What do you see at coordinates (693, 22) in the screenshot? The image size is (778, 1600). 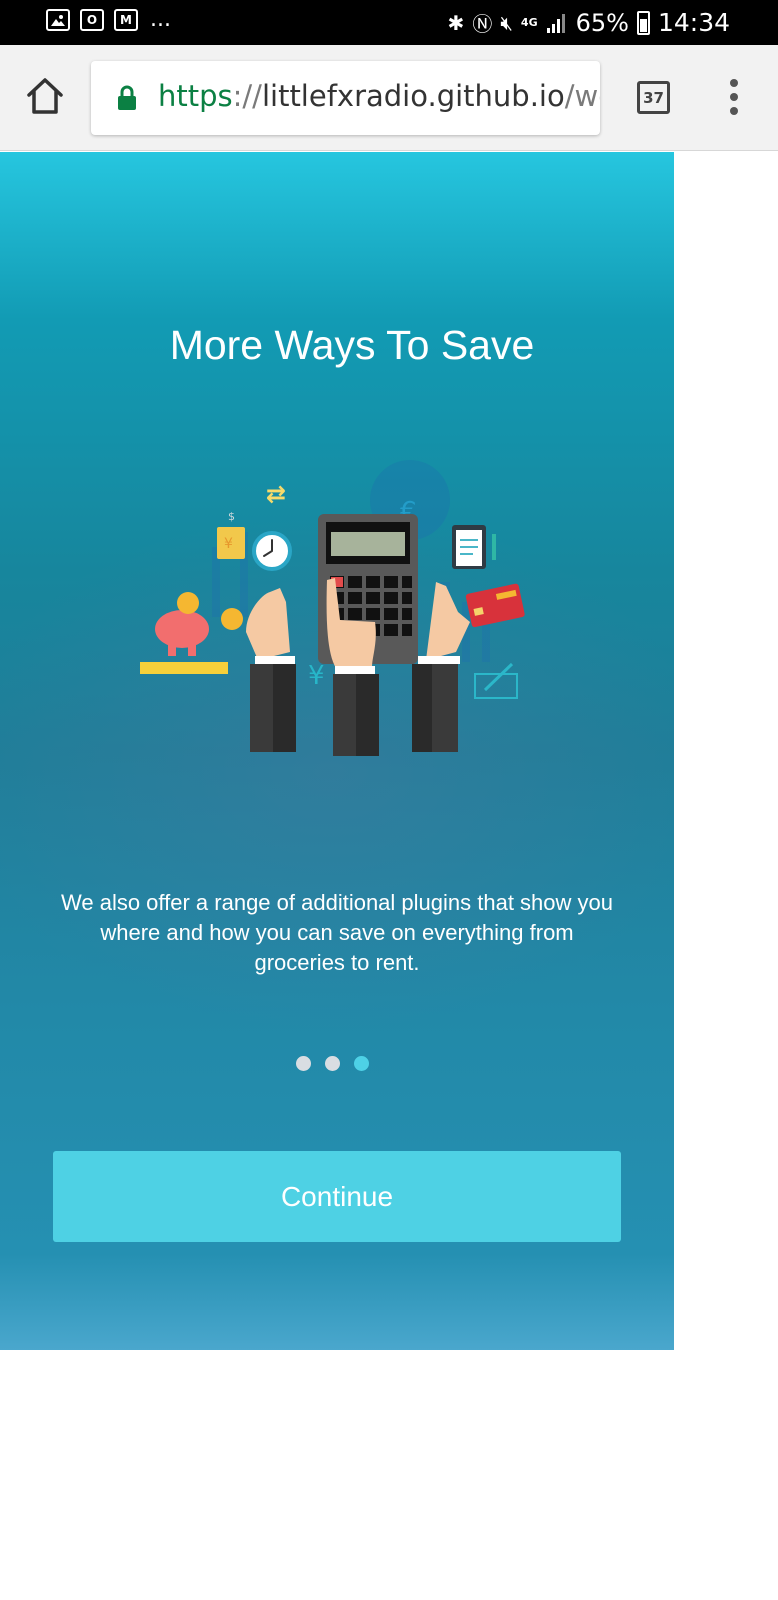 I see `clock: 14:34` at bounding box center [693, 22].